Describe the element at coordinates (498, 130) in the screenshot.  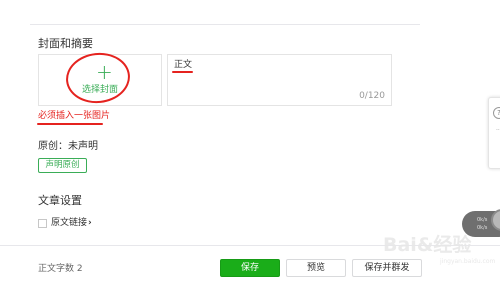
I see `side-panel-text: ···` at that location.